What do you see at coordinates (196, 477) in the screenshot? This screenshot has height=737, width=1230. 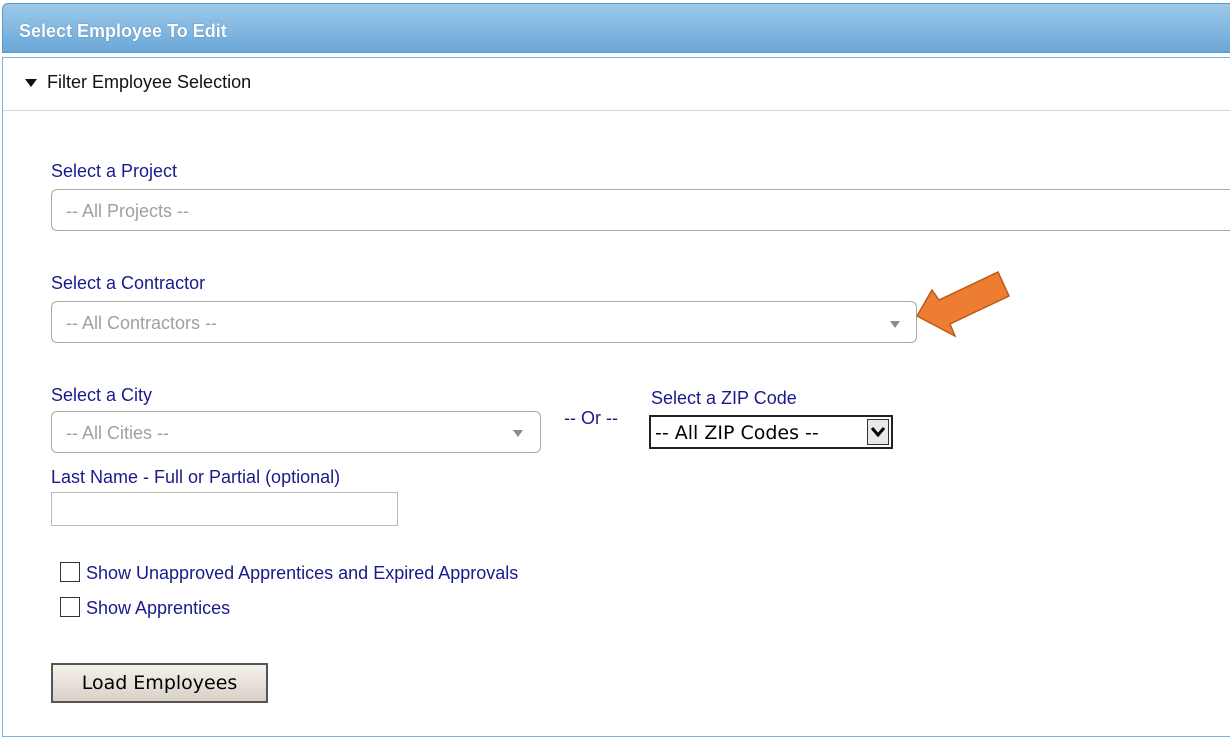 I see `last-name-label: Last Name - Full or Partial (optional)` at bounding box center [196, 477].